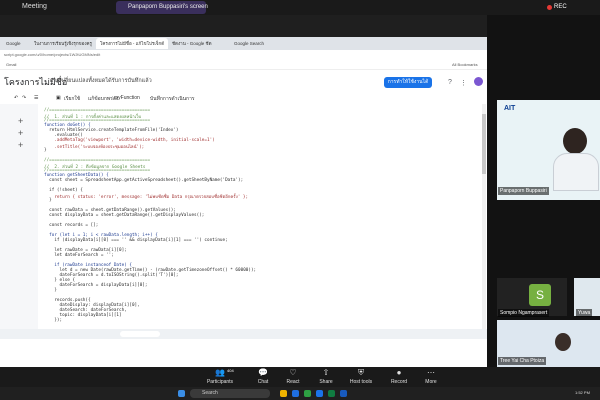 Image resolution: width=600 pixels, height=400 pixels. I want to click on presenter-body, so click(576, 172).